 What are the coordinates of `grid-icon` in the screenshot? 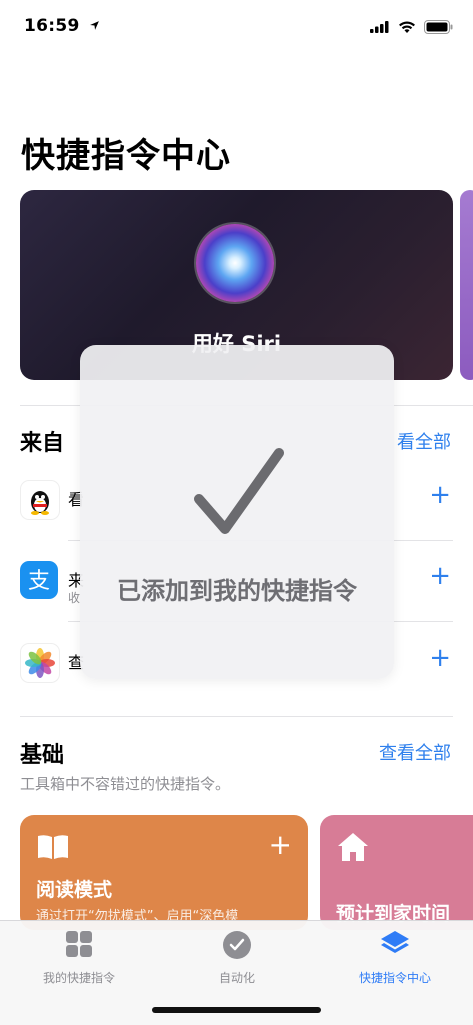 It's located at (79, 944).